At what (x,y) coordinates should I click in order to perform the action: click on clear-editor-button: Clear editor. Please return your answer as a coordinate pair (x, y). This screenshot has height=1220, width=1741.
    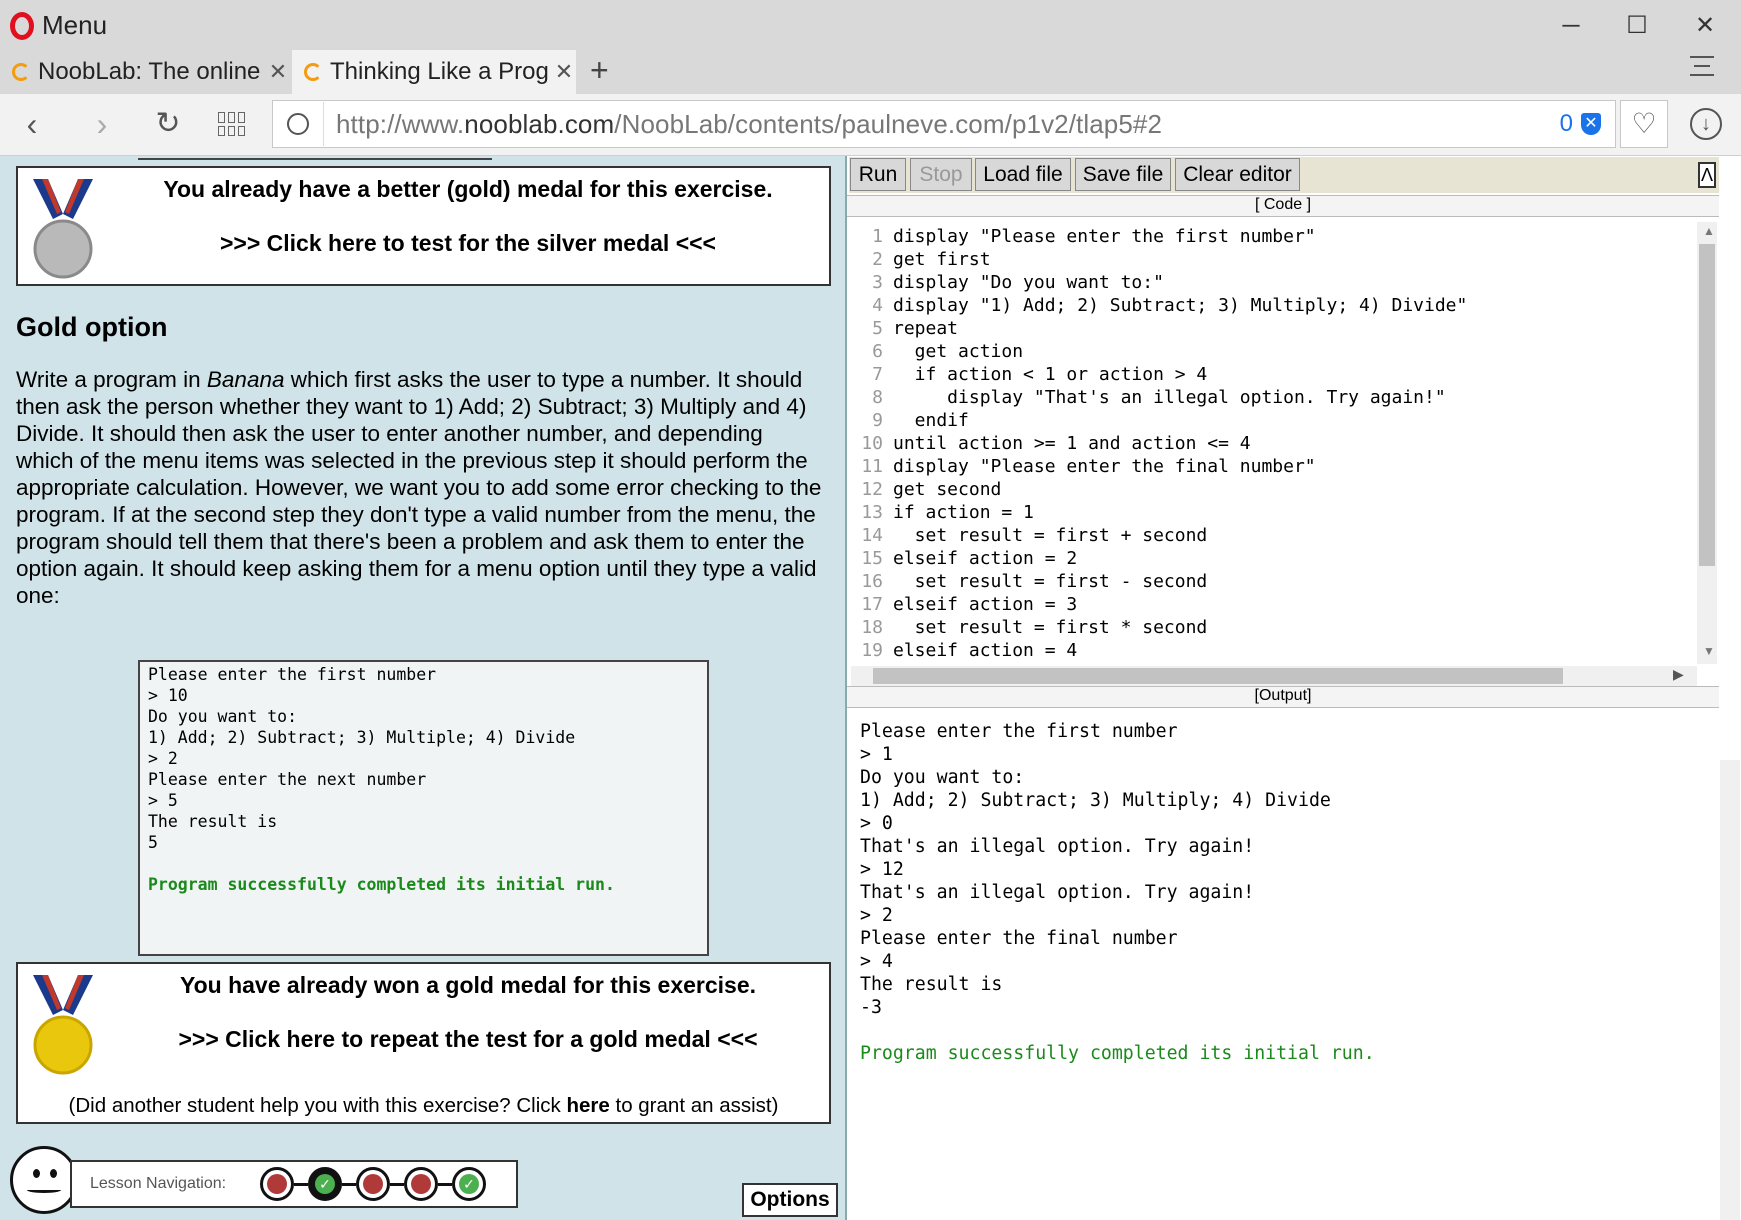
    Looking at the image, I should click on (1237, 174).